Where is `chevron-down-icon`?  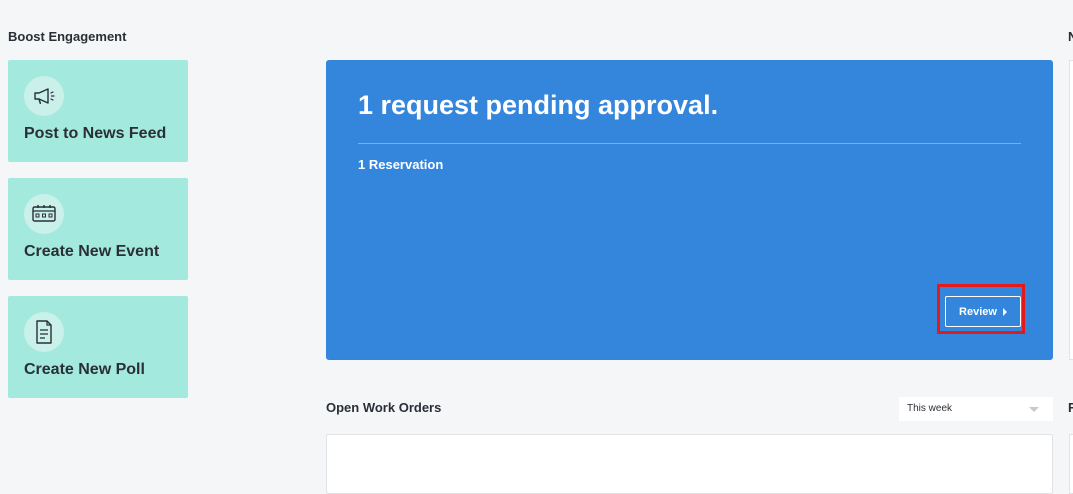 chevron-down-icon is located at coordinates (1034, 409).